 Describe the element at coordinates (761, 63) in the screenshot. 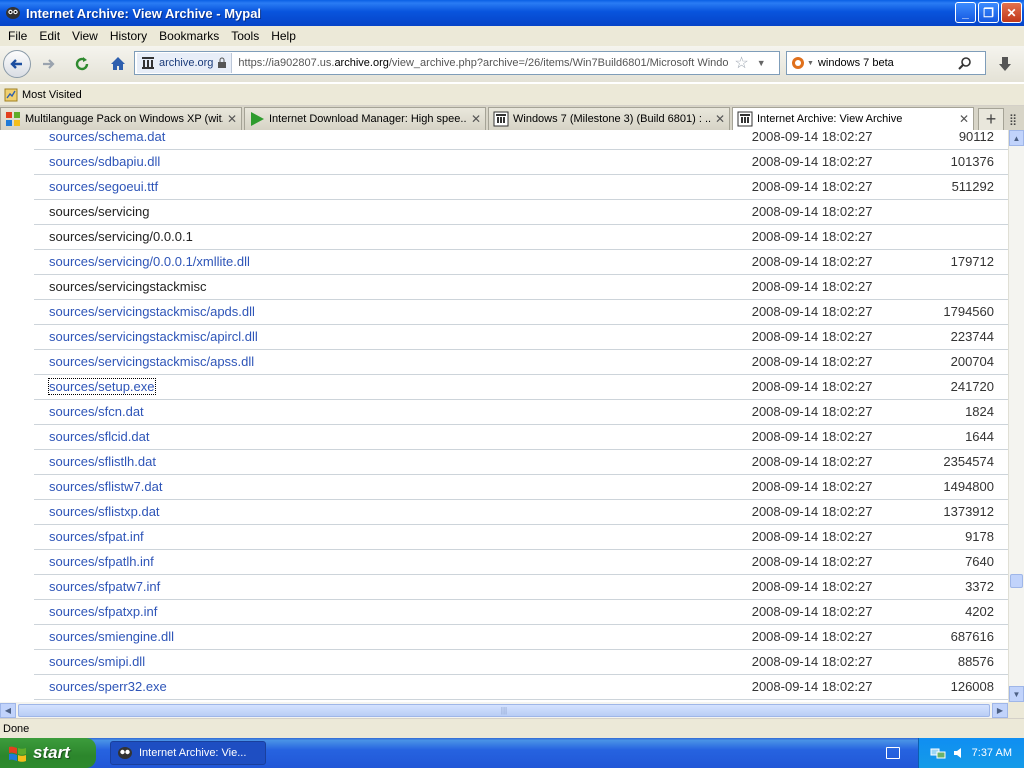

I see `url-dropdown-icon: ▼` at that location.